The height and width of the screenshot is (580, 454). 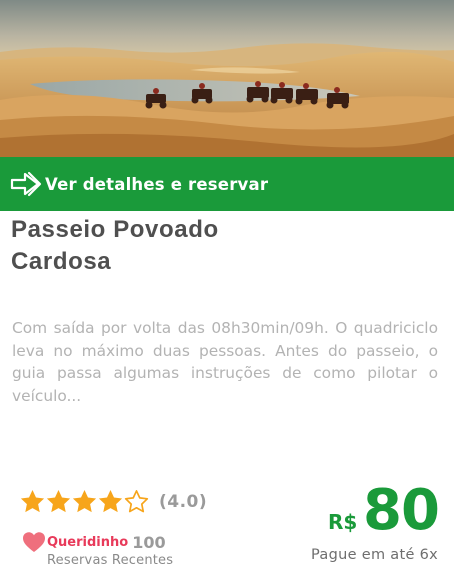 I want to click on rating-value: (4.0), so click(x=183, y=501).